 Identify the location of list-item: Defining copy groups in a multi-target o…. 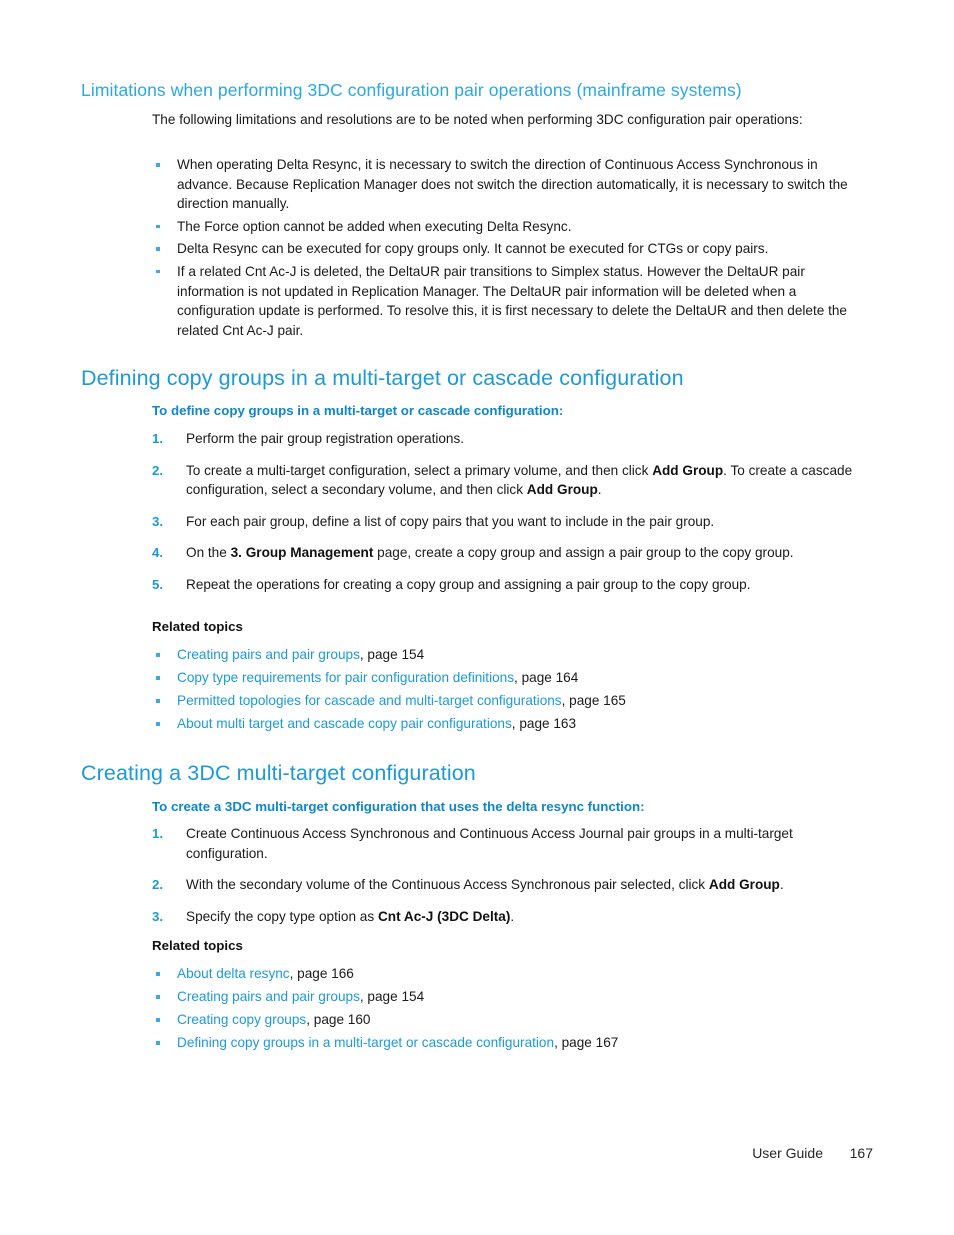
(502, 1042).